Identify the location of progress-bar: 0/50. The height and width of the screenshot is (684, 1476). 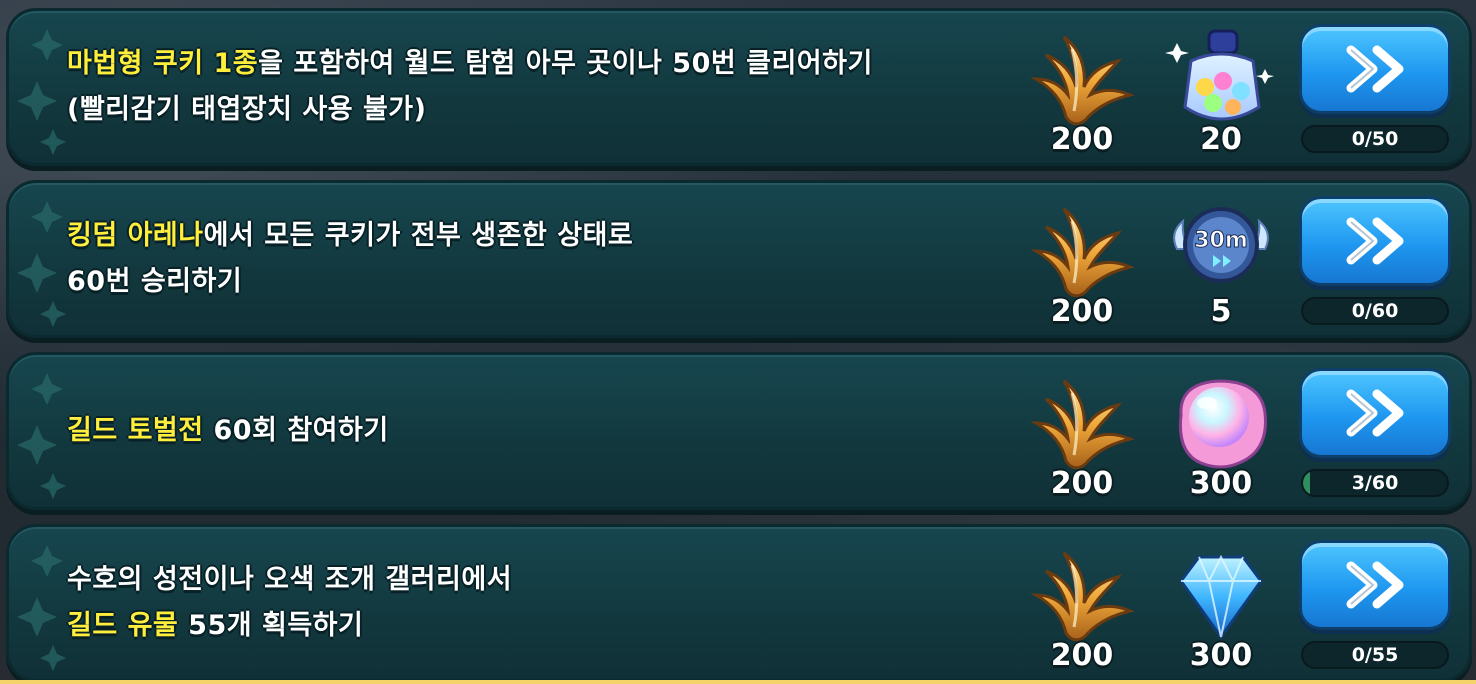
(1375, 139).